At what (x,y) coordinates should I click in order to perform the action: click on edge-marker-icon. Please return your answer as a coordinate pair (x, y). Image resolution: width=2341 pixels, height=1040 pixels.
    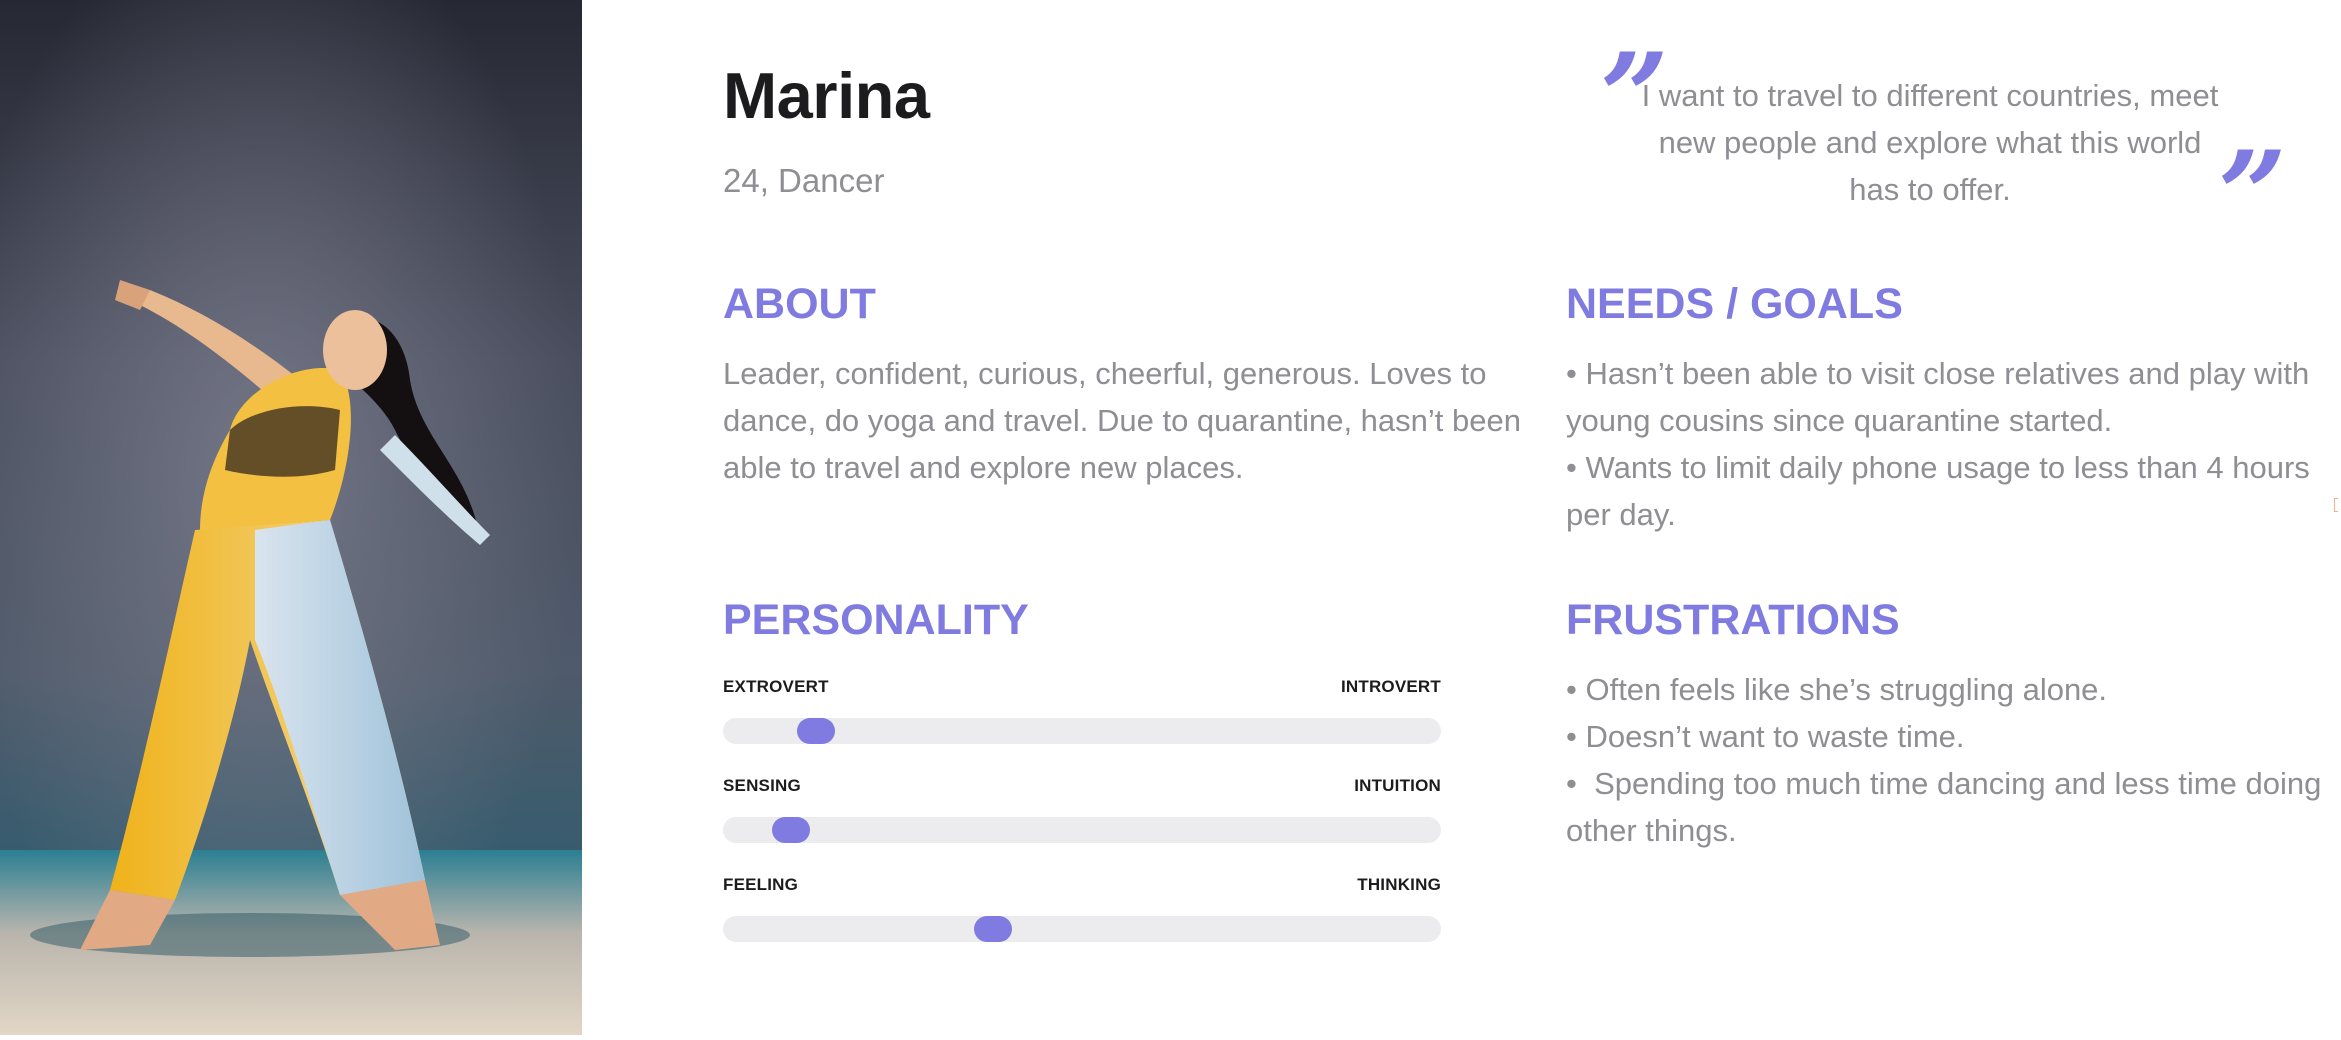
    Looking at the image, I should click on (2336, 505).